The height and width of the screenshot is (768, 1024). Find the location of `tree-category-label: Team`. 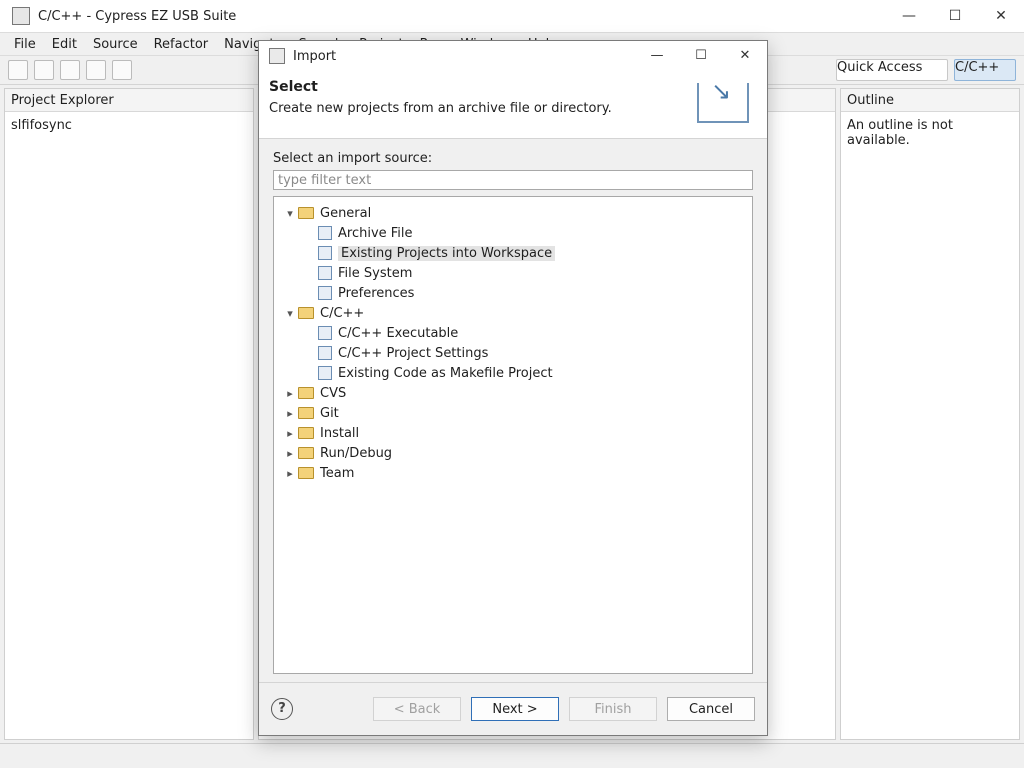

tree-category-label: Team is located at coordinates (337, 473).